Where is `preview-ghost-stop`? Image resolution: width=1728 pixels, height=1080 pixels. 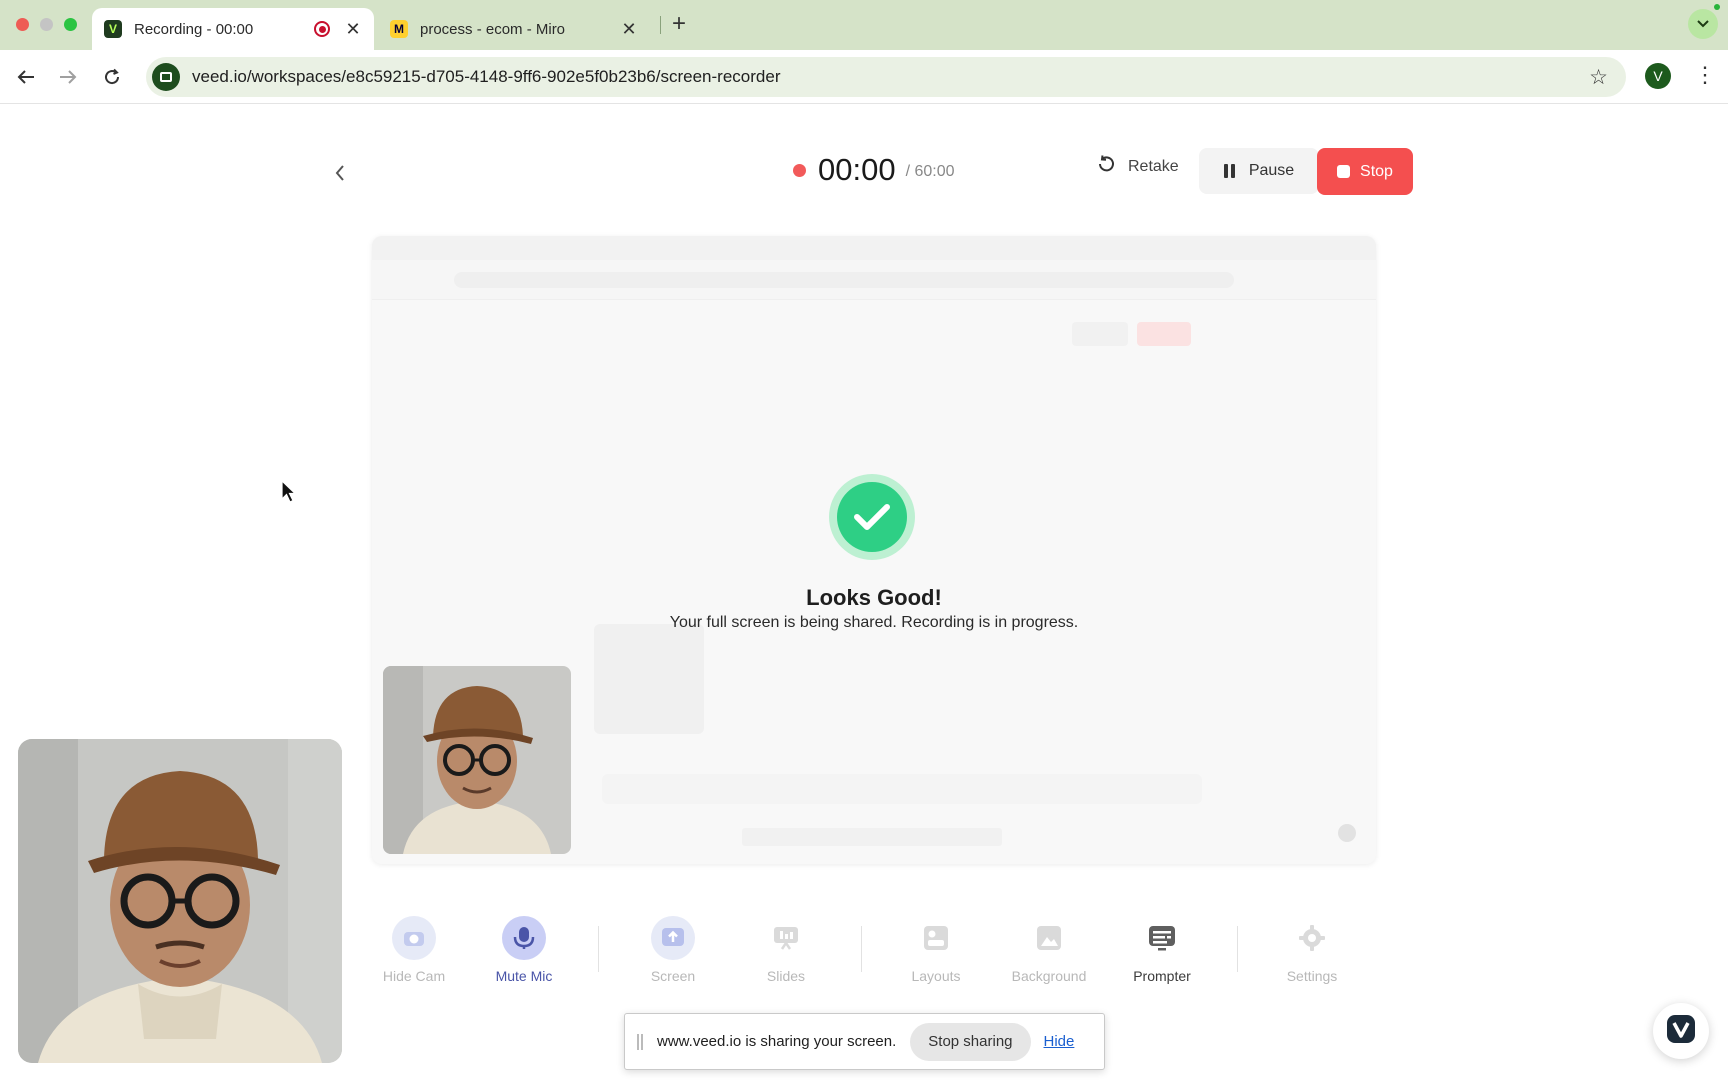 preview-ghost-stop is located at coordinates (1164, 334).